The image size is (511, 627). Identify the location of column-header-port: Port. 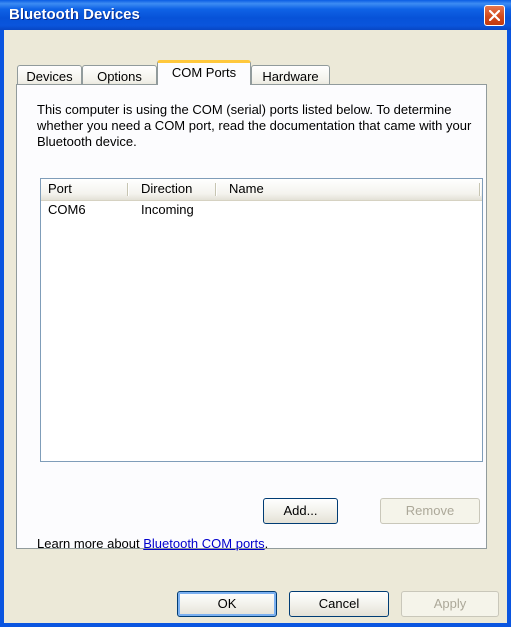
(60, 189).